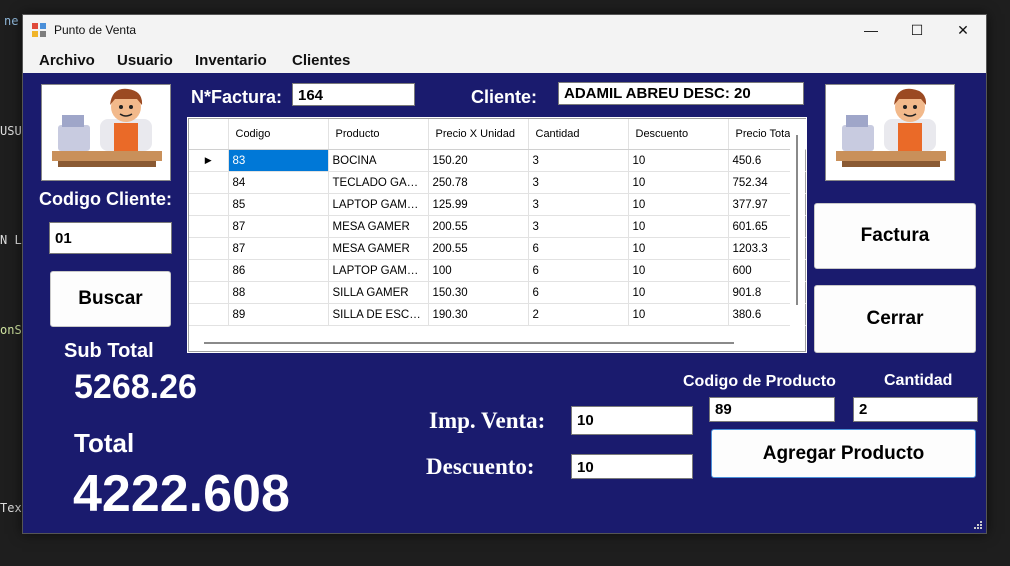 This screenshot has width=1010, height=566. Describe the element at coordinates (67, 60) in the screenshot. I see `menu-archivo: Archivo` at that location.